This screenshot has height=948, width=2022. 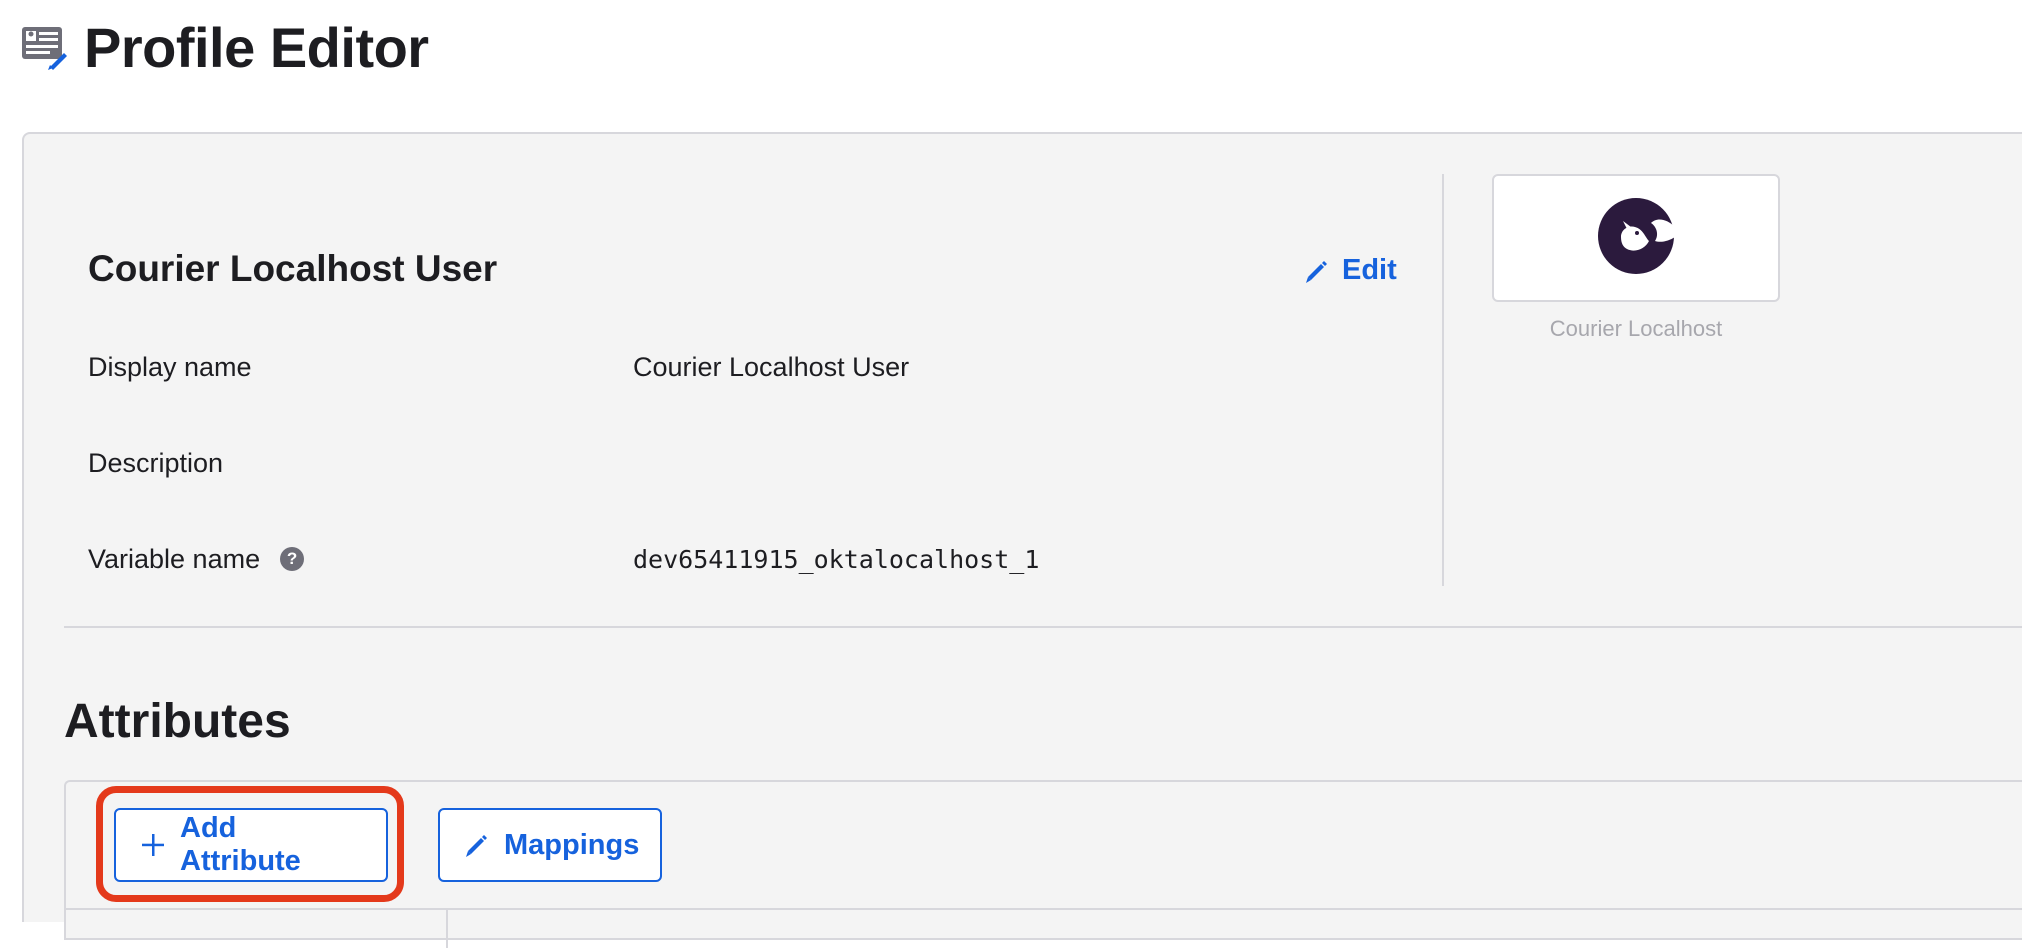 I want to click on vertical-divider, so click(x=1443, y=380).